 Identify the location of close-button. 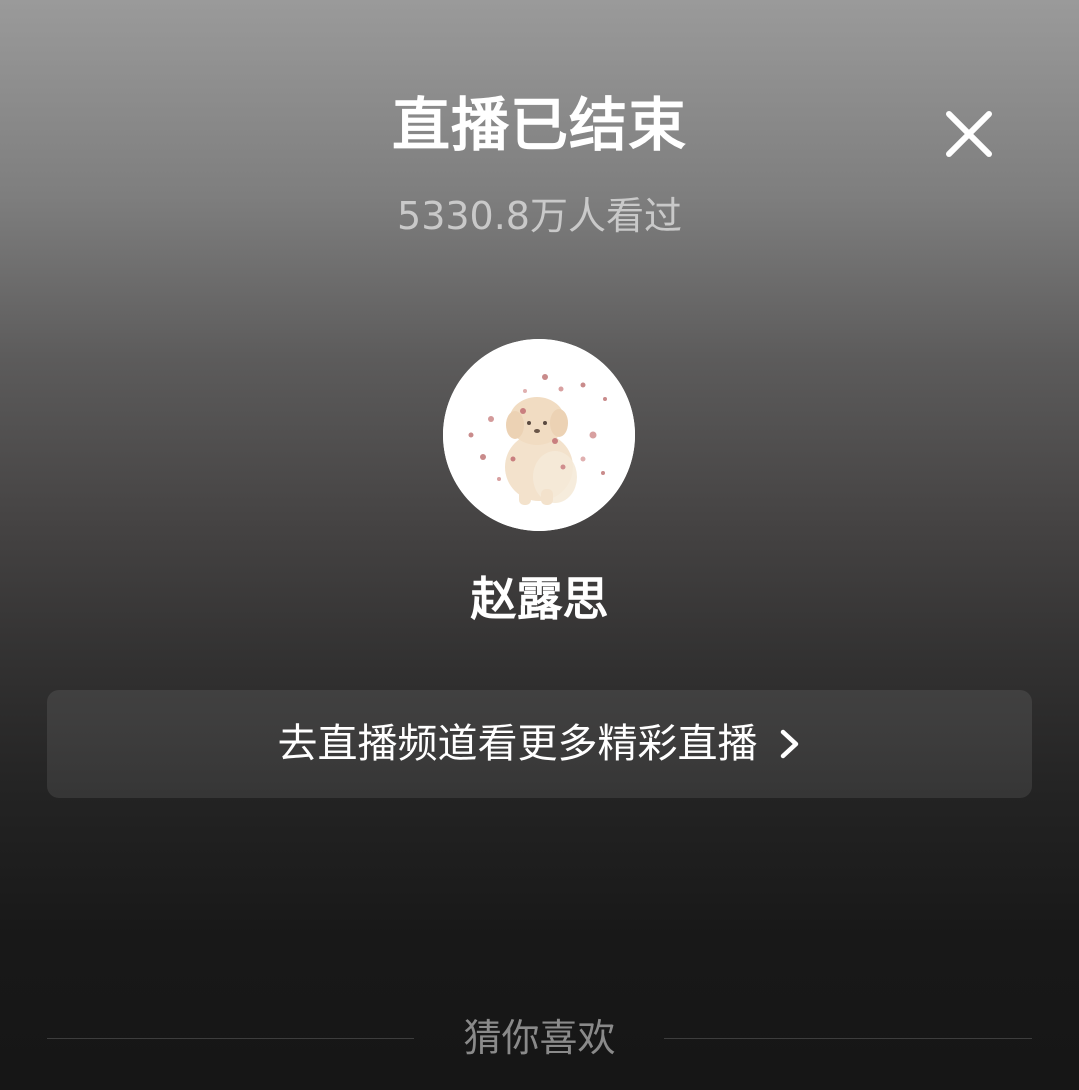
(969, 134).